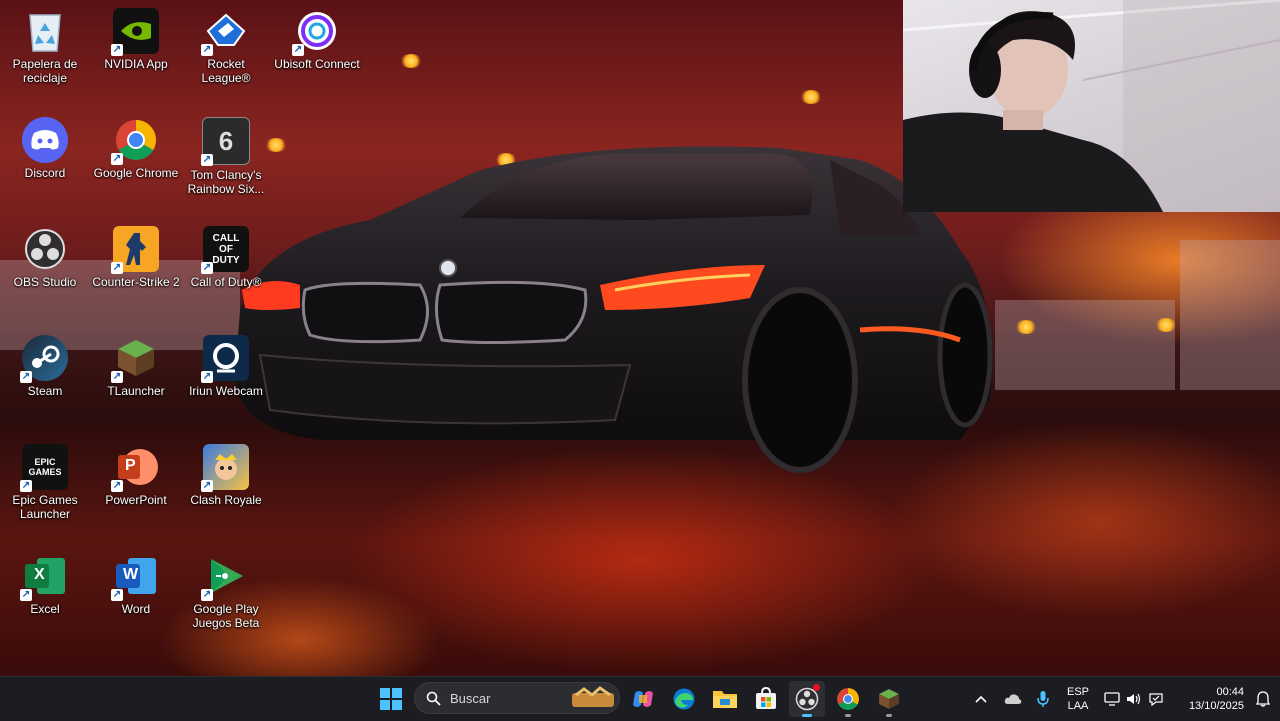 This screenshot has height=721, width=1280. I want to click on desktop-icon-google-chrome: ↗ Google Chrome, so click(136, 161).